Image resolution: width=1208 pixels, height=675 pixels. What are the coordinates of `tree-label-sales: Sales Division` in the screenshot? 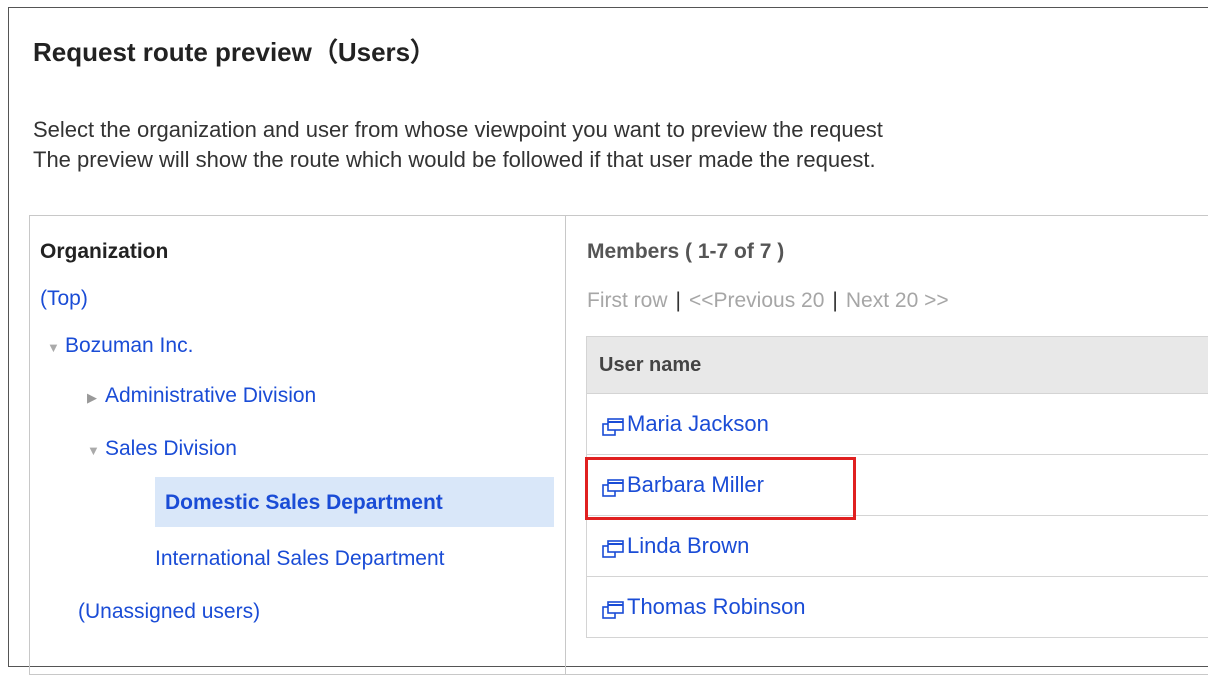 It's located at (171, 448).